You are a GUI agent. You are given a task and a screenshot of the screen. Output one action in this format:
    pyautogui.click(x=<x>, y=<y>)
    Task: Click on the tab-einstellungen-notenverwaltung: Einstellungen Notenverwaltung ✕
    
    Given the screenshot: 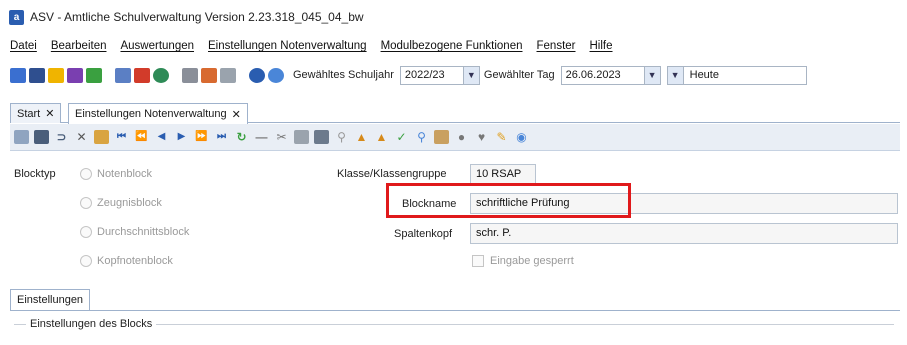 What is the action you would take?
    pyautogui.click(x=158, y=113)
    